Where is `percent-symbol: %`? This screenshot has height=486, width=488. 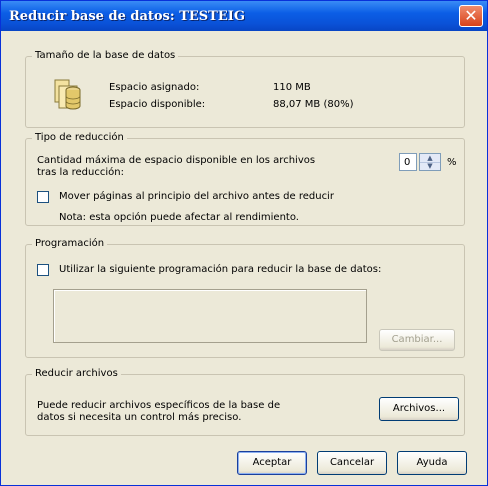 percent-symbol: % is located at coordinates (452, 162).